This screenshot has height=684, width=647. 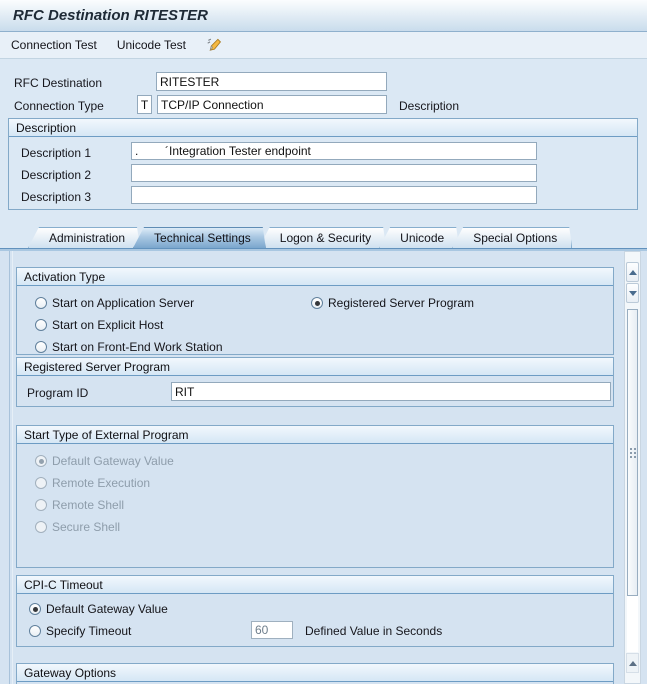 I want to click on timeout-hint-label: Defined Value in Seconds, so click(x=374, y=631).